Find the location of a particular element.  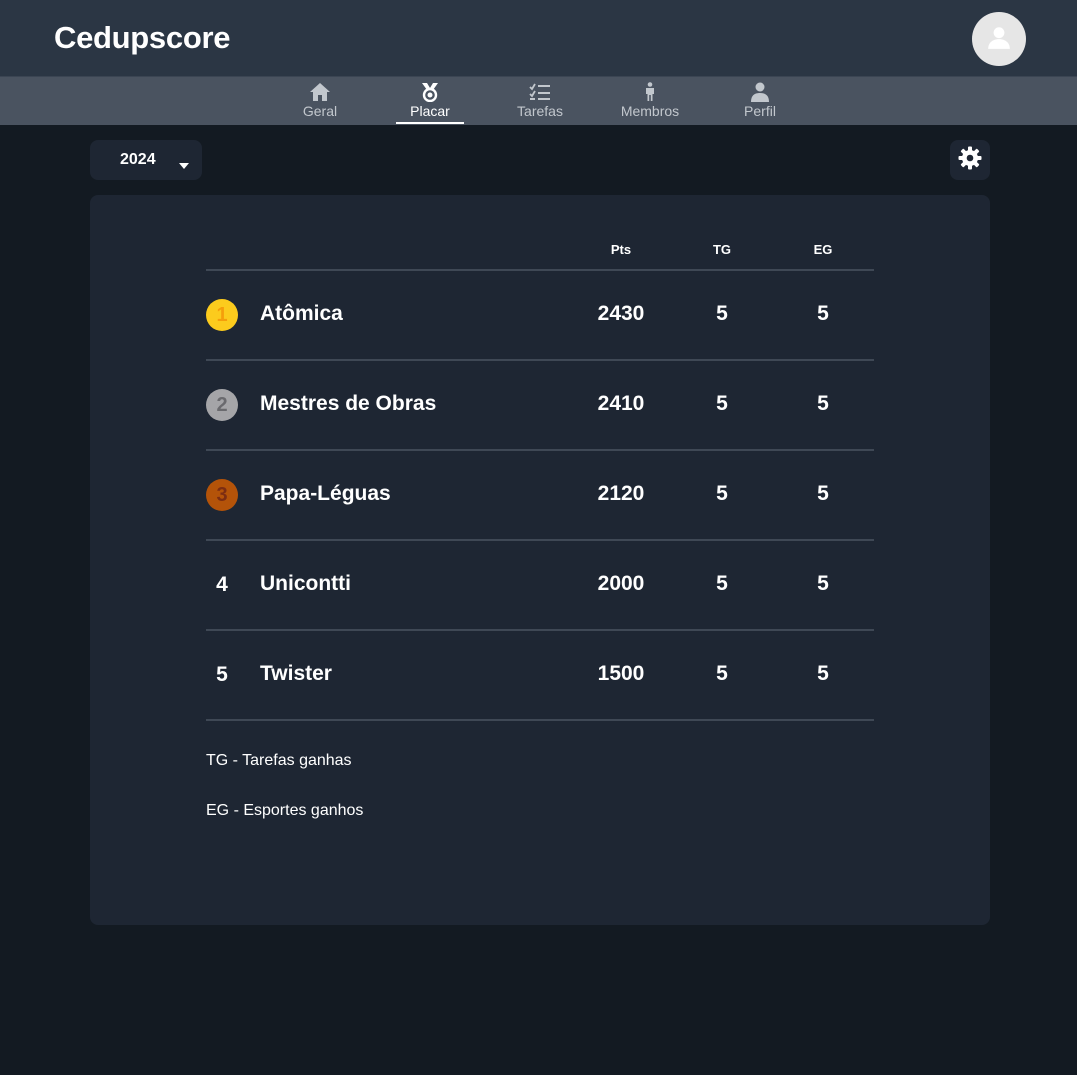

medal-icon is located at coordinates (430, 92).